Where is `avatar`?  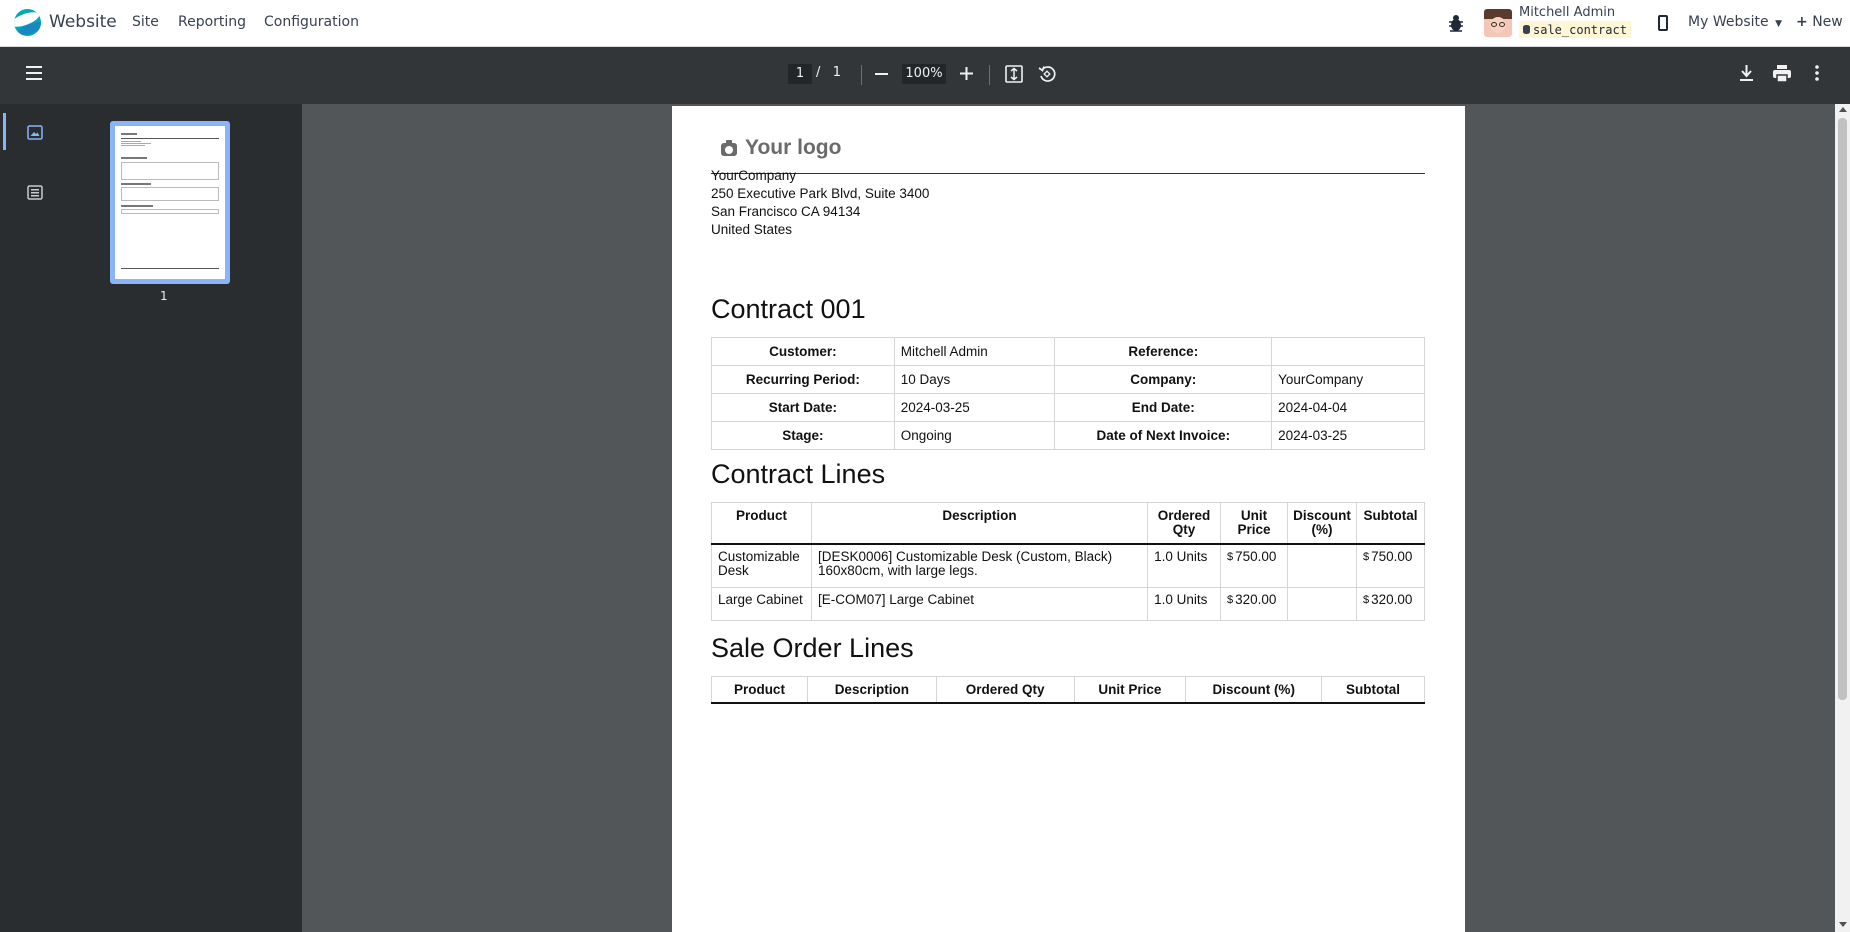
avatar is located at coordinates (1498, 23).